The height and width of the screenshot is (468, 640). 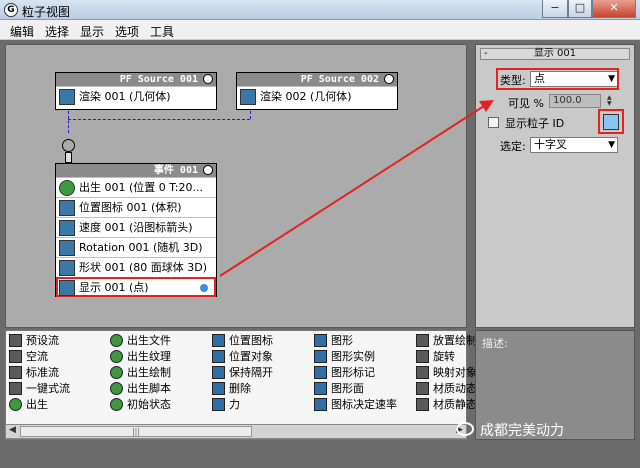 What do you see at coordinates (555, 9) in the screenshot?
I see `minimize-button: −` at bounding box center [555, 9].